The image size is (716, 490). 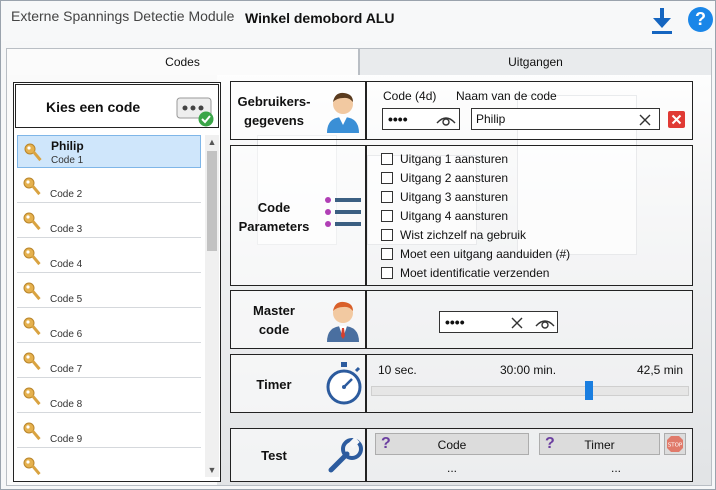 I want to click on master-code-field-box: ••••, so click(x=529, y=319).